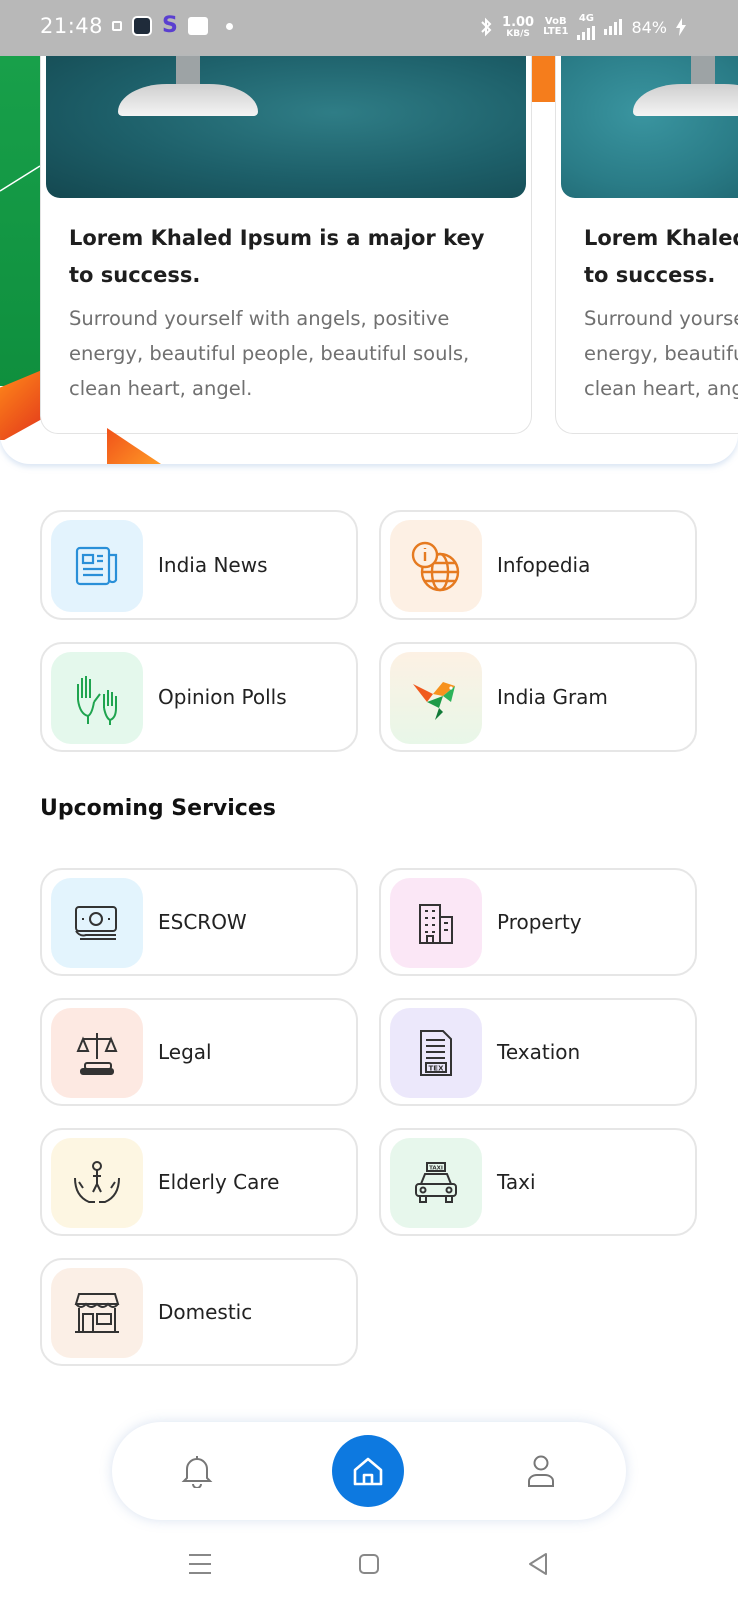  I want to click on taxi-icon: TAXI, so click(436, 1182).